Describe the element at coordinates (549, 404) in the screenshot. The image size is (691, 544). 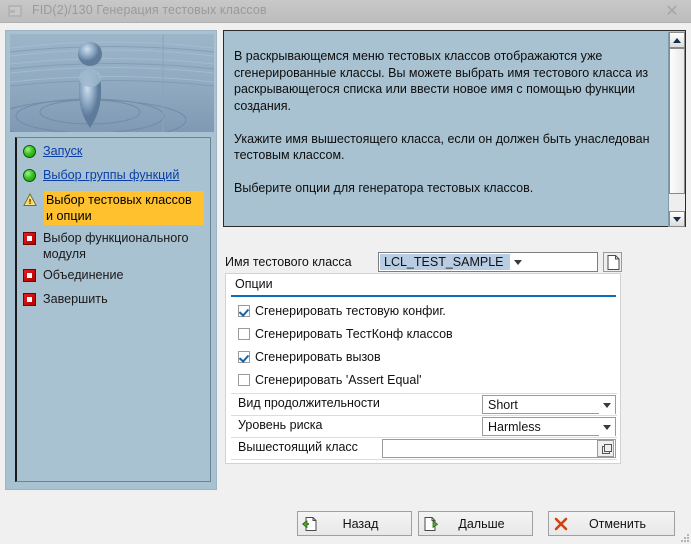
I see `duration-select: Short` at that location.